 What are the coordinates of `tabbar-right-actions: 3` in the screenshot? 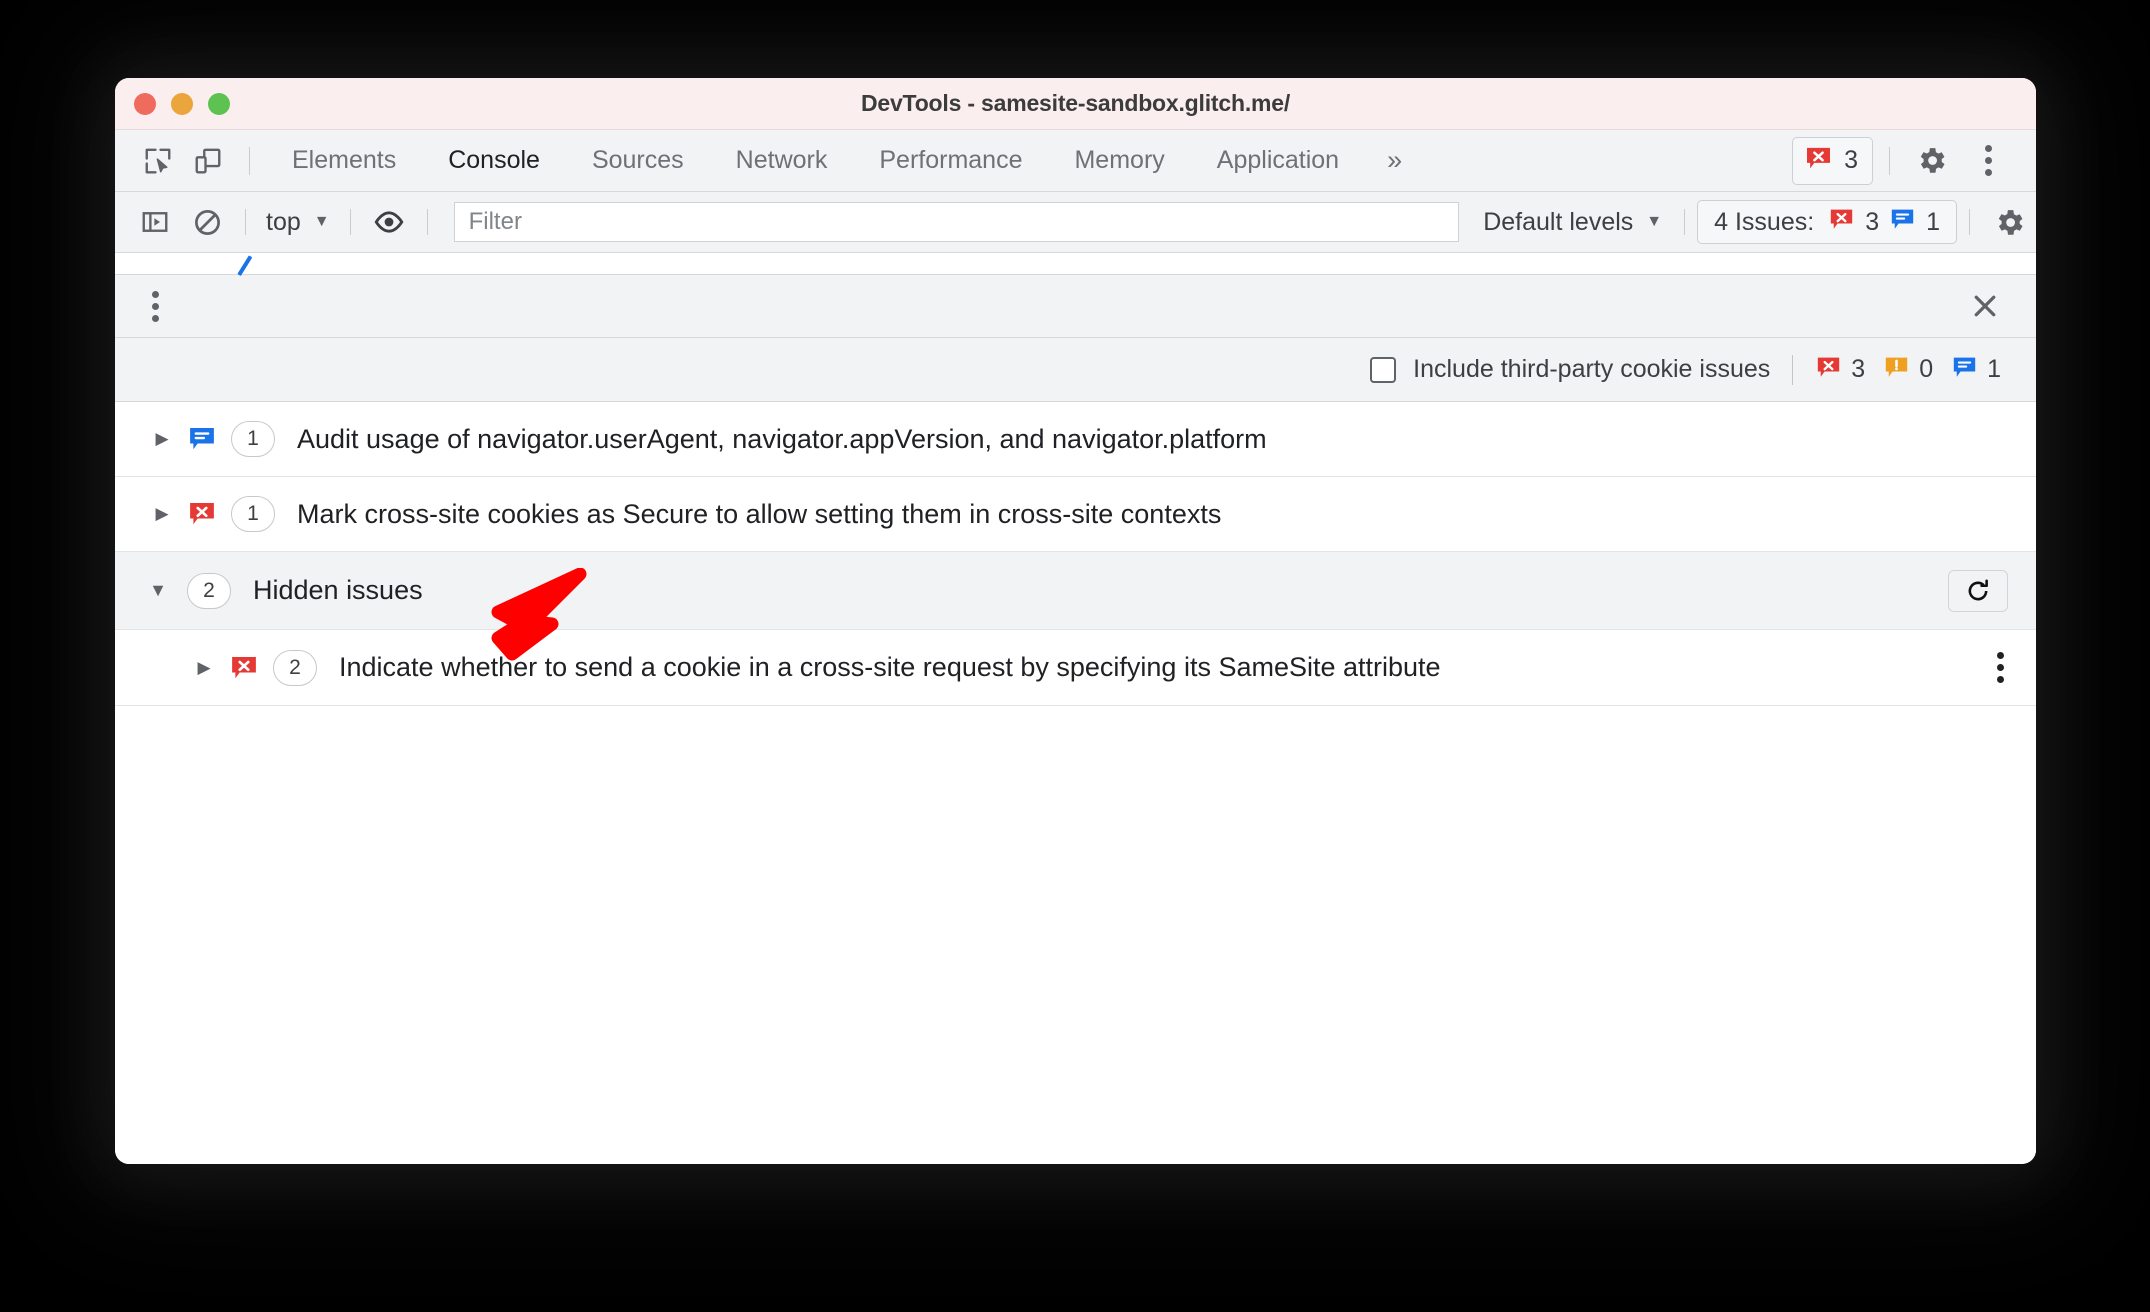 It's located at (1914, 161).